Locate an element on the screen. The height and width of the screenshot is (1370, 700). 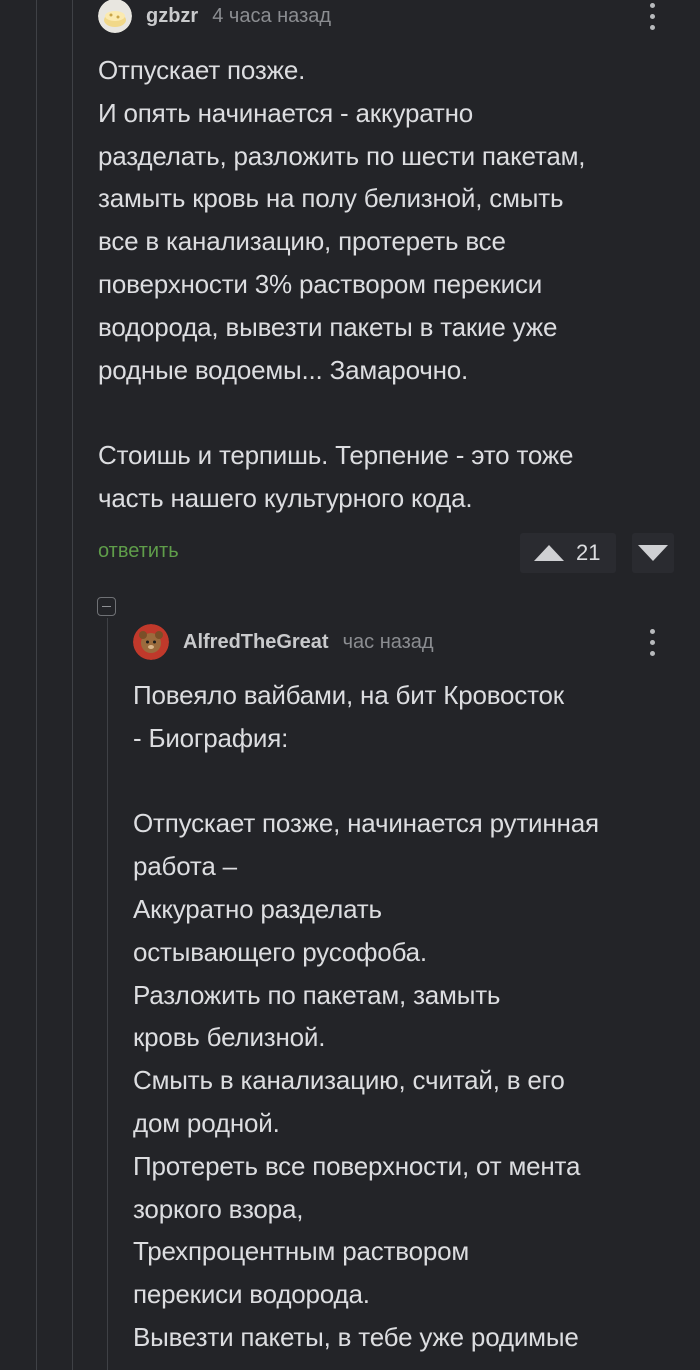
text-line: Повеяло вайбами, на бит Кровосток is located at coordinates (348, 695).